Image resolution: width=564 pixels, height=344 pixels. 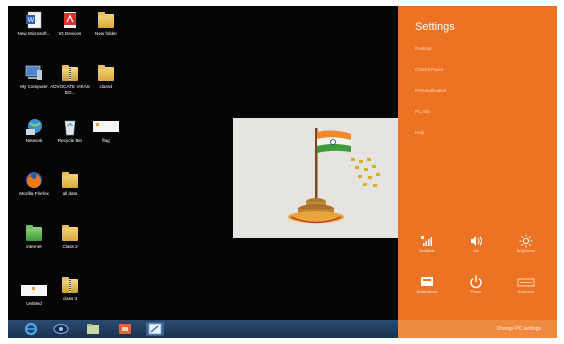 I want to click on quick-power: Power, so click(x=476, y=284).